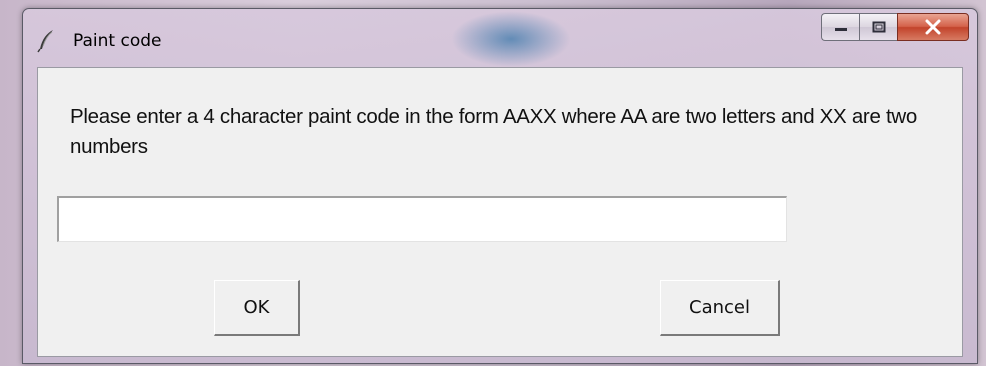 This screenshot has height=366, width=986. Describe the element at coordinates (840, 29) in the screenshot. I see `minimize-icon` at that location.